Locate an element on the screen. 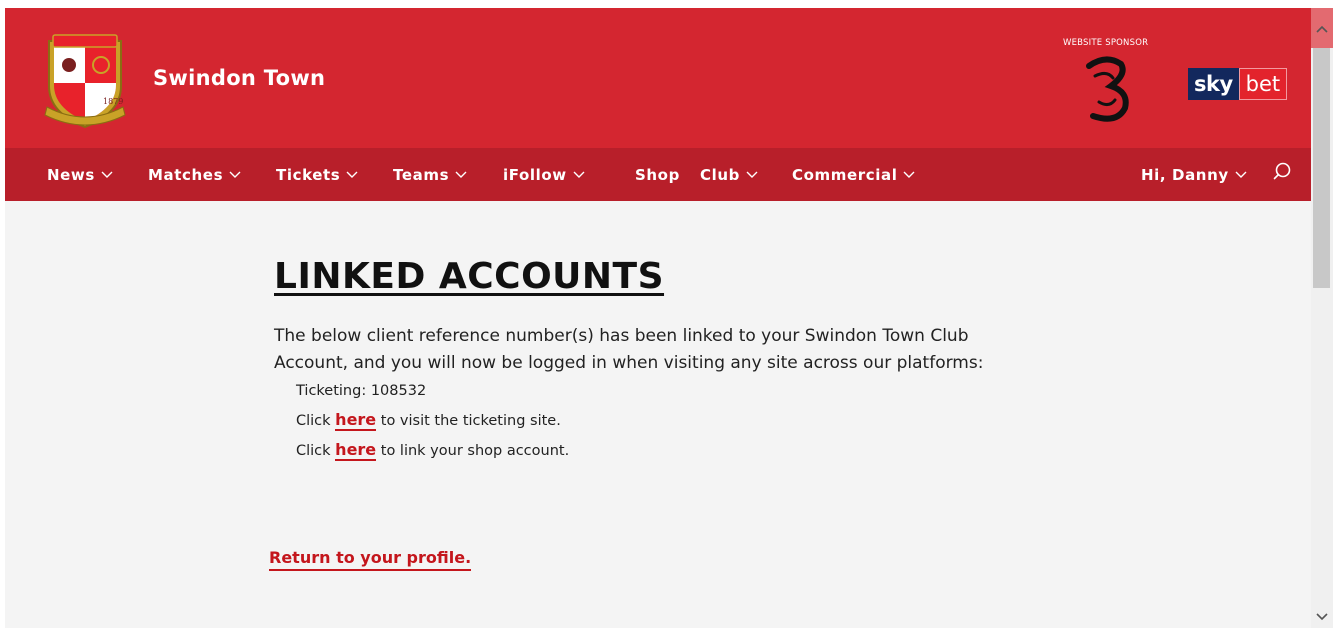  nav-item-news: News is located at coordinates (80, 174).